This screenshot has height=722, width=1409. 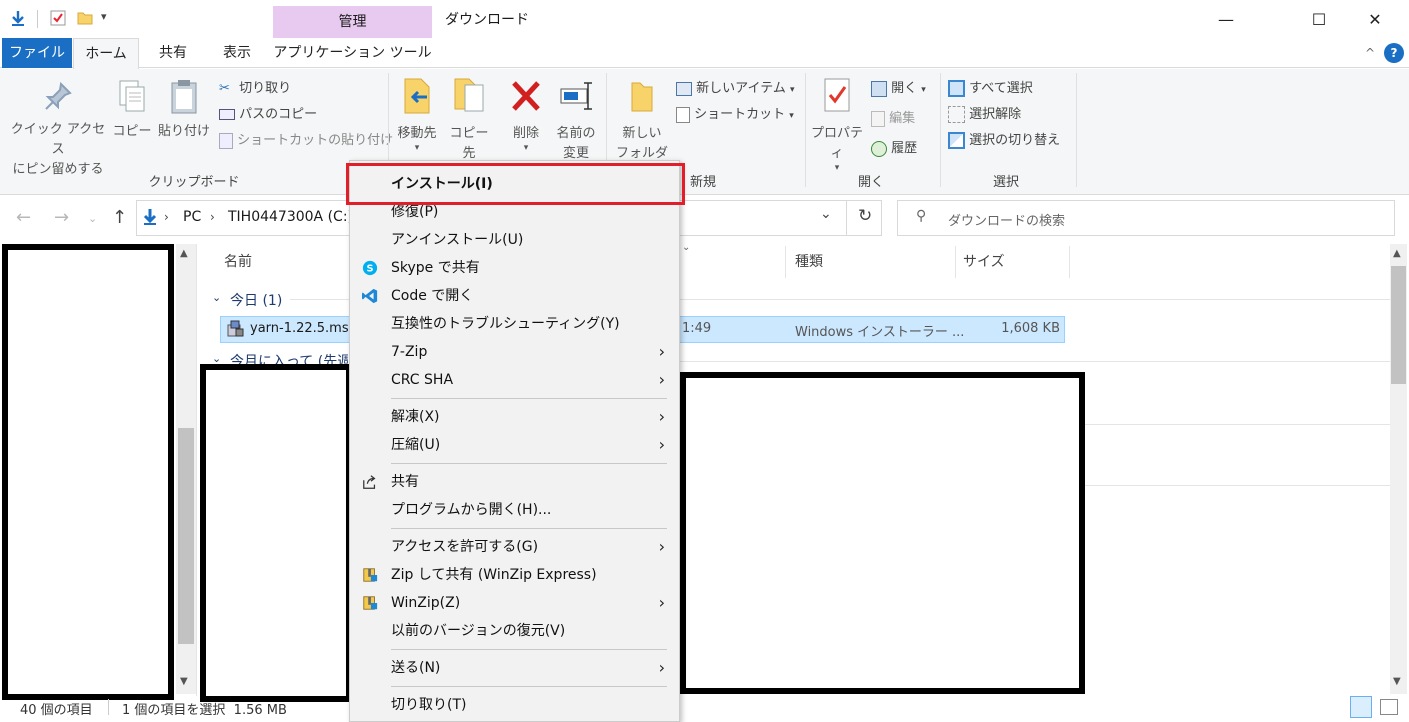 I want to click on open-dropdown-icon: ▾, so click(x=923, y=90).